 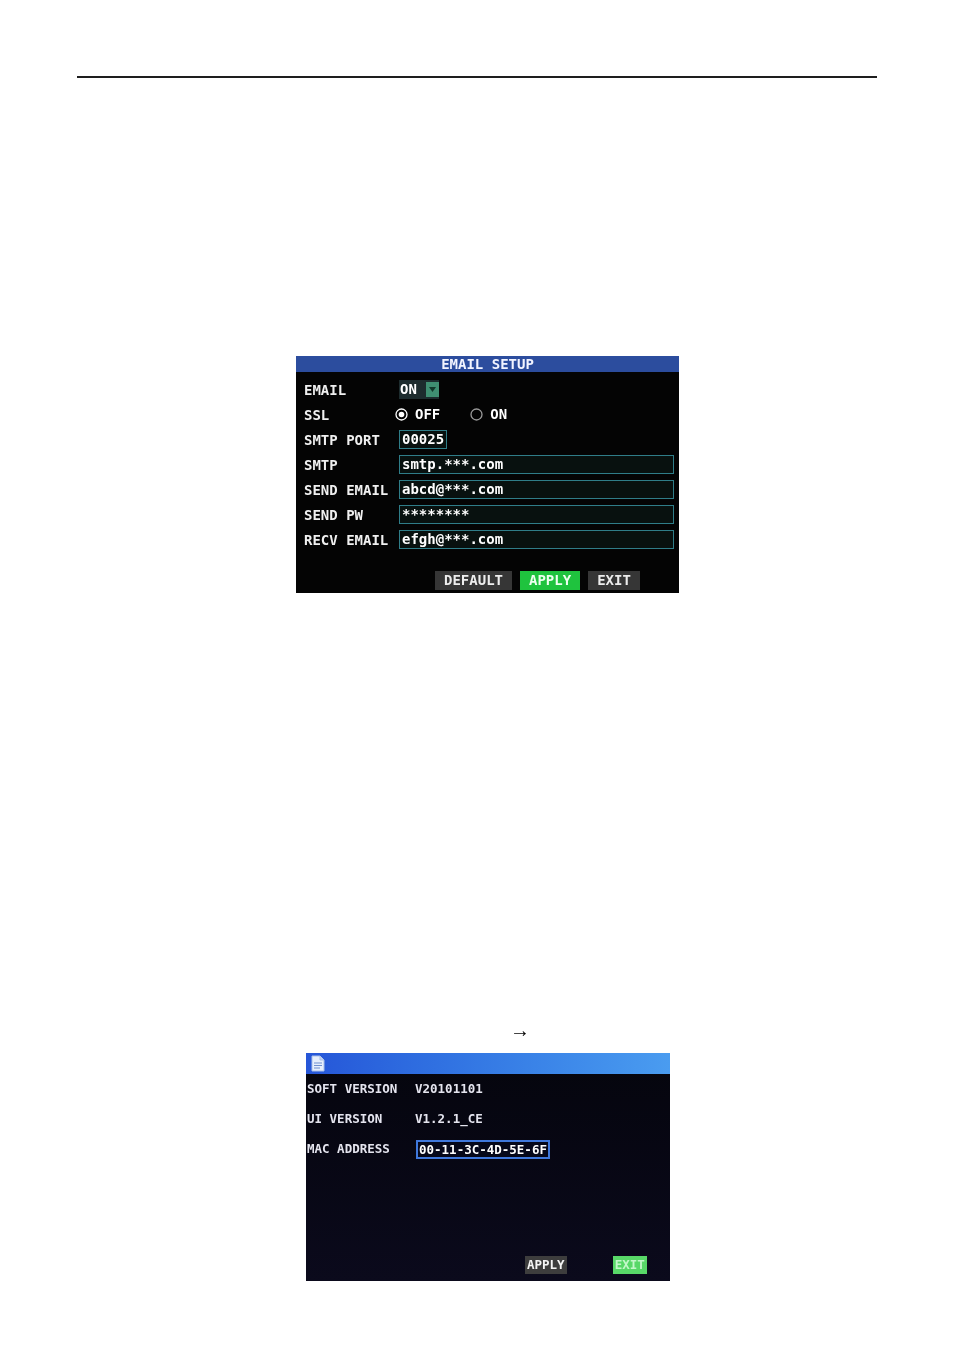 What do you see at coordinates (346, 539) in the screenshot?
I see `field-label: RECV EMAIL` at bounding box center [346, 539].